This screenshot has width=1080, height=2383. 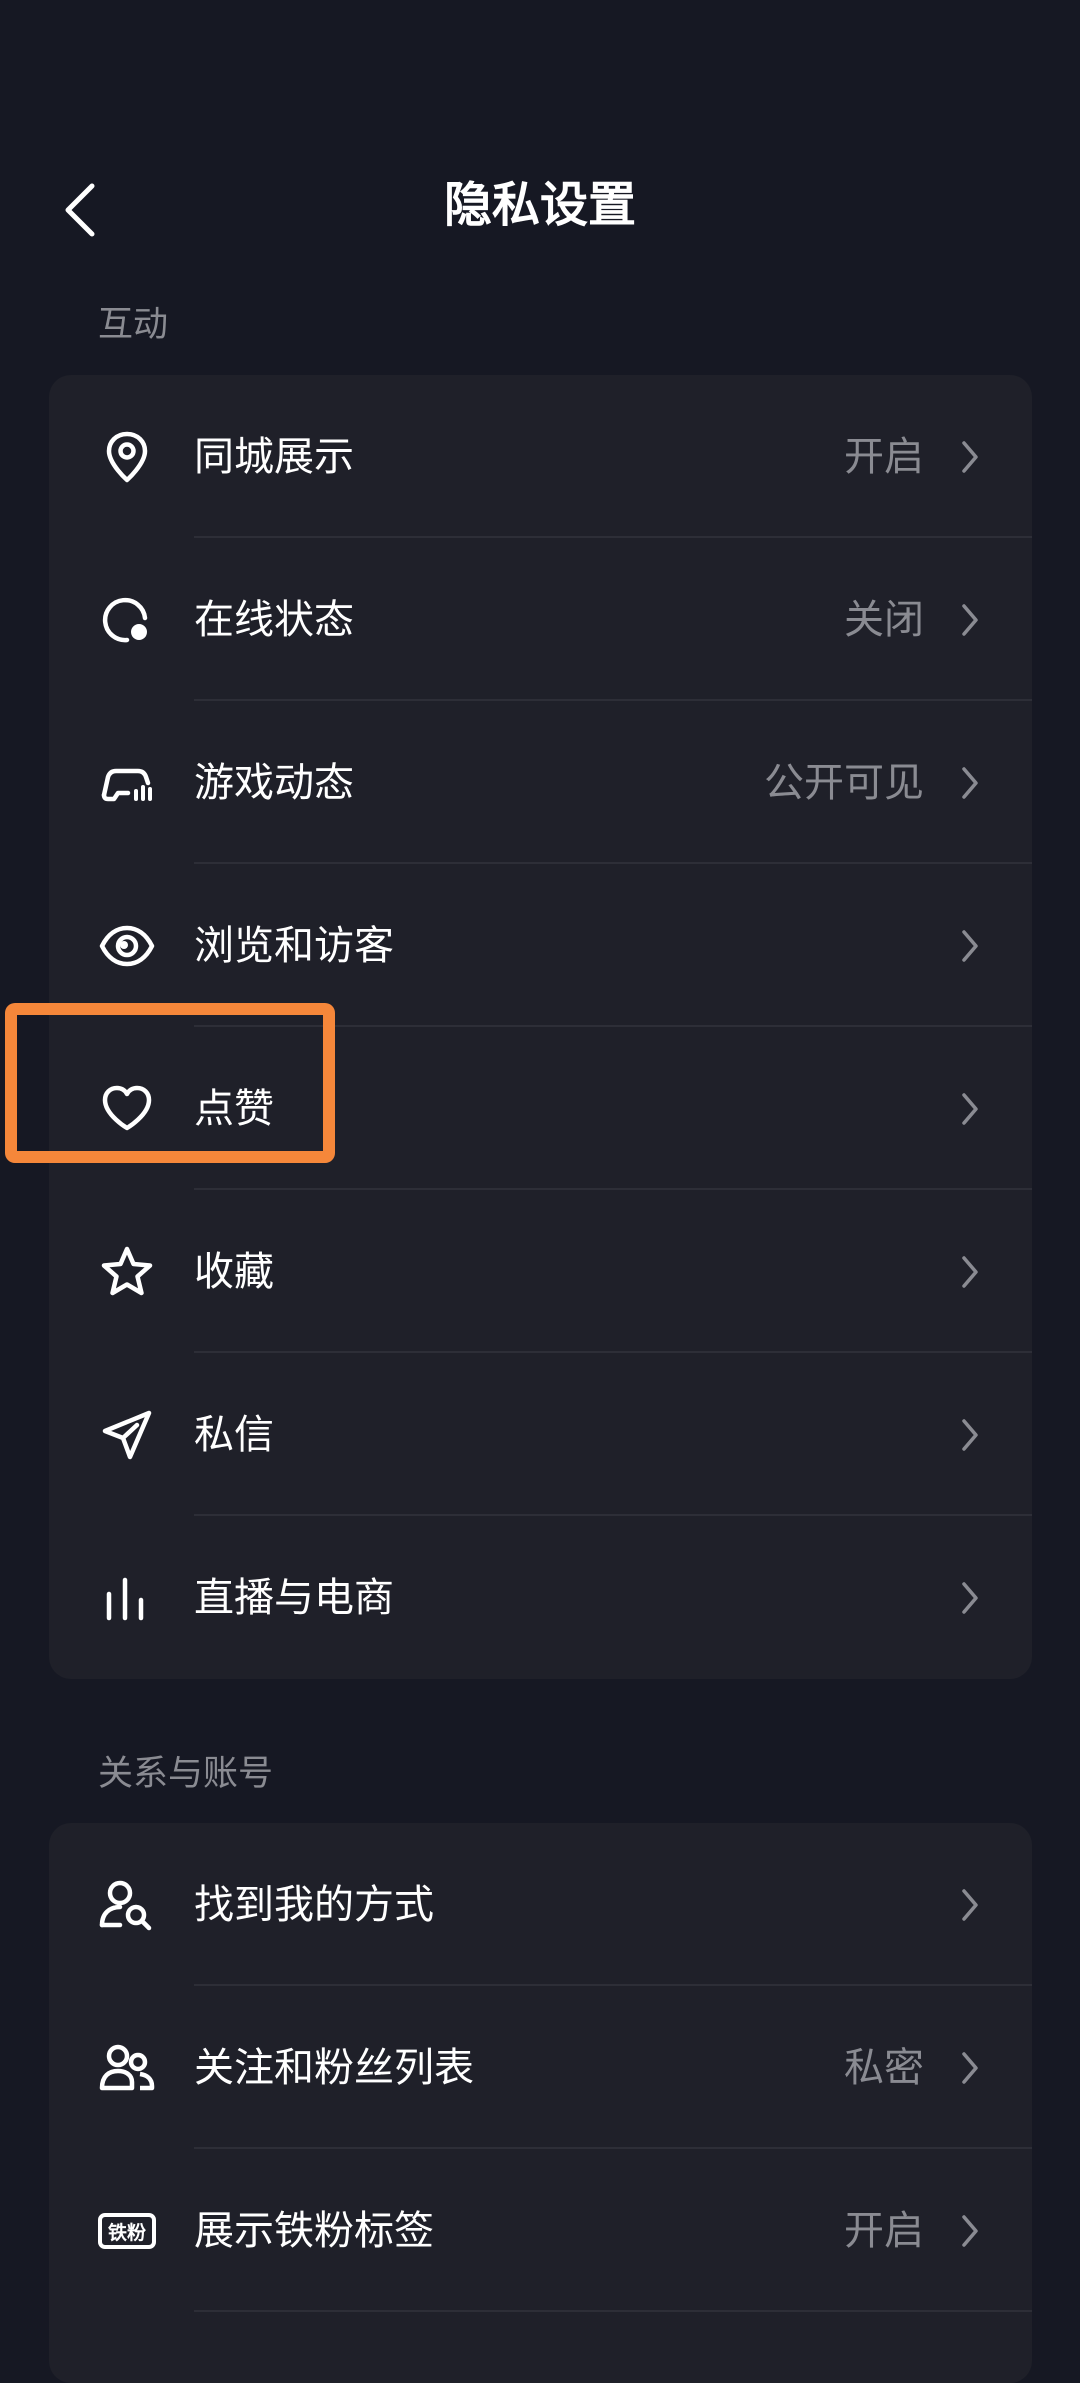 I want to click on setting-row-game-activity: 游戏动态 公开可见, so click(x=540, y=782).